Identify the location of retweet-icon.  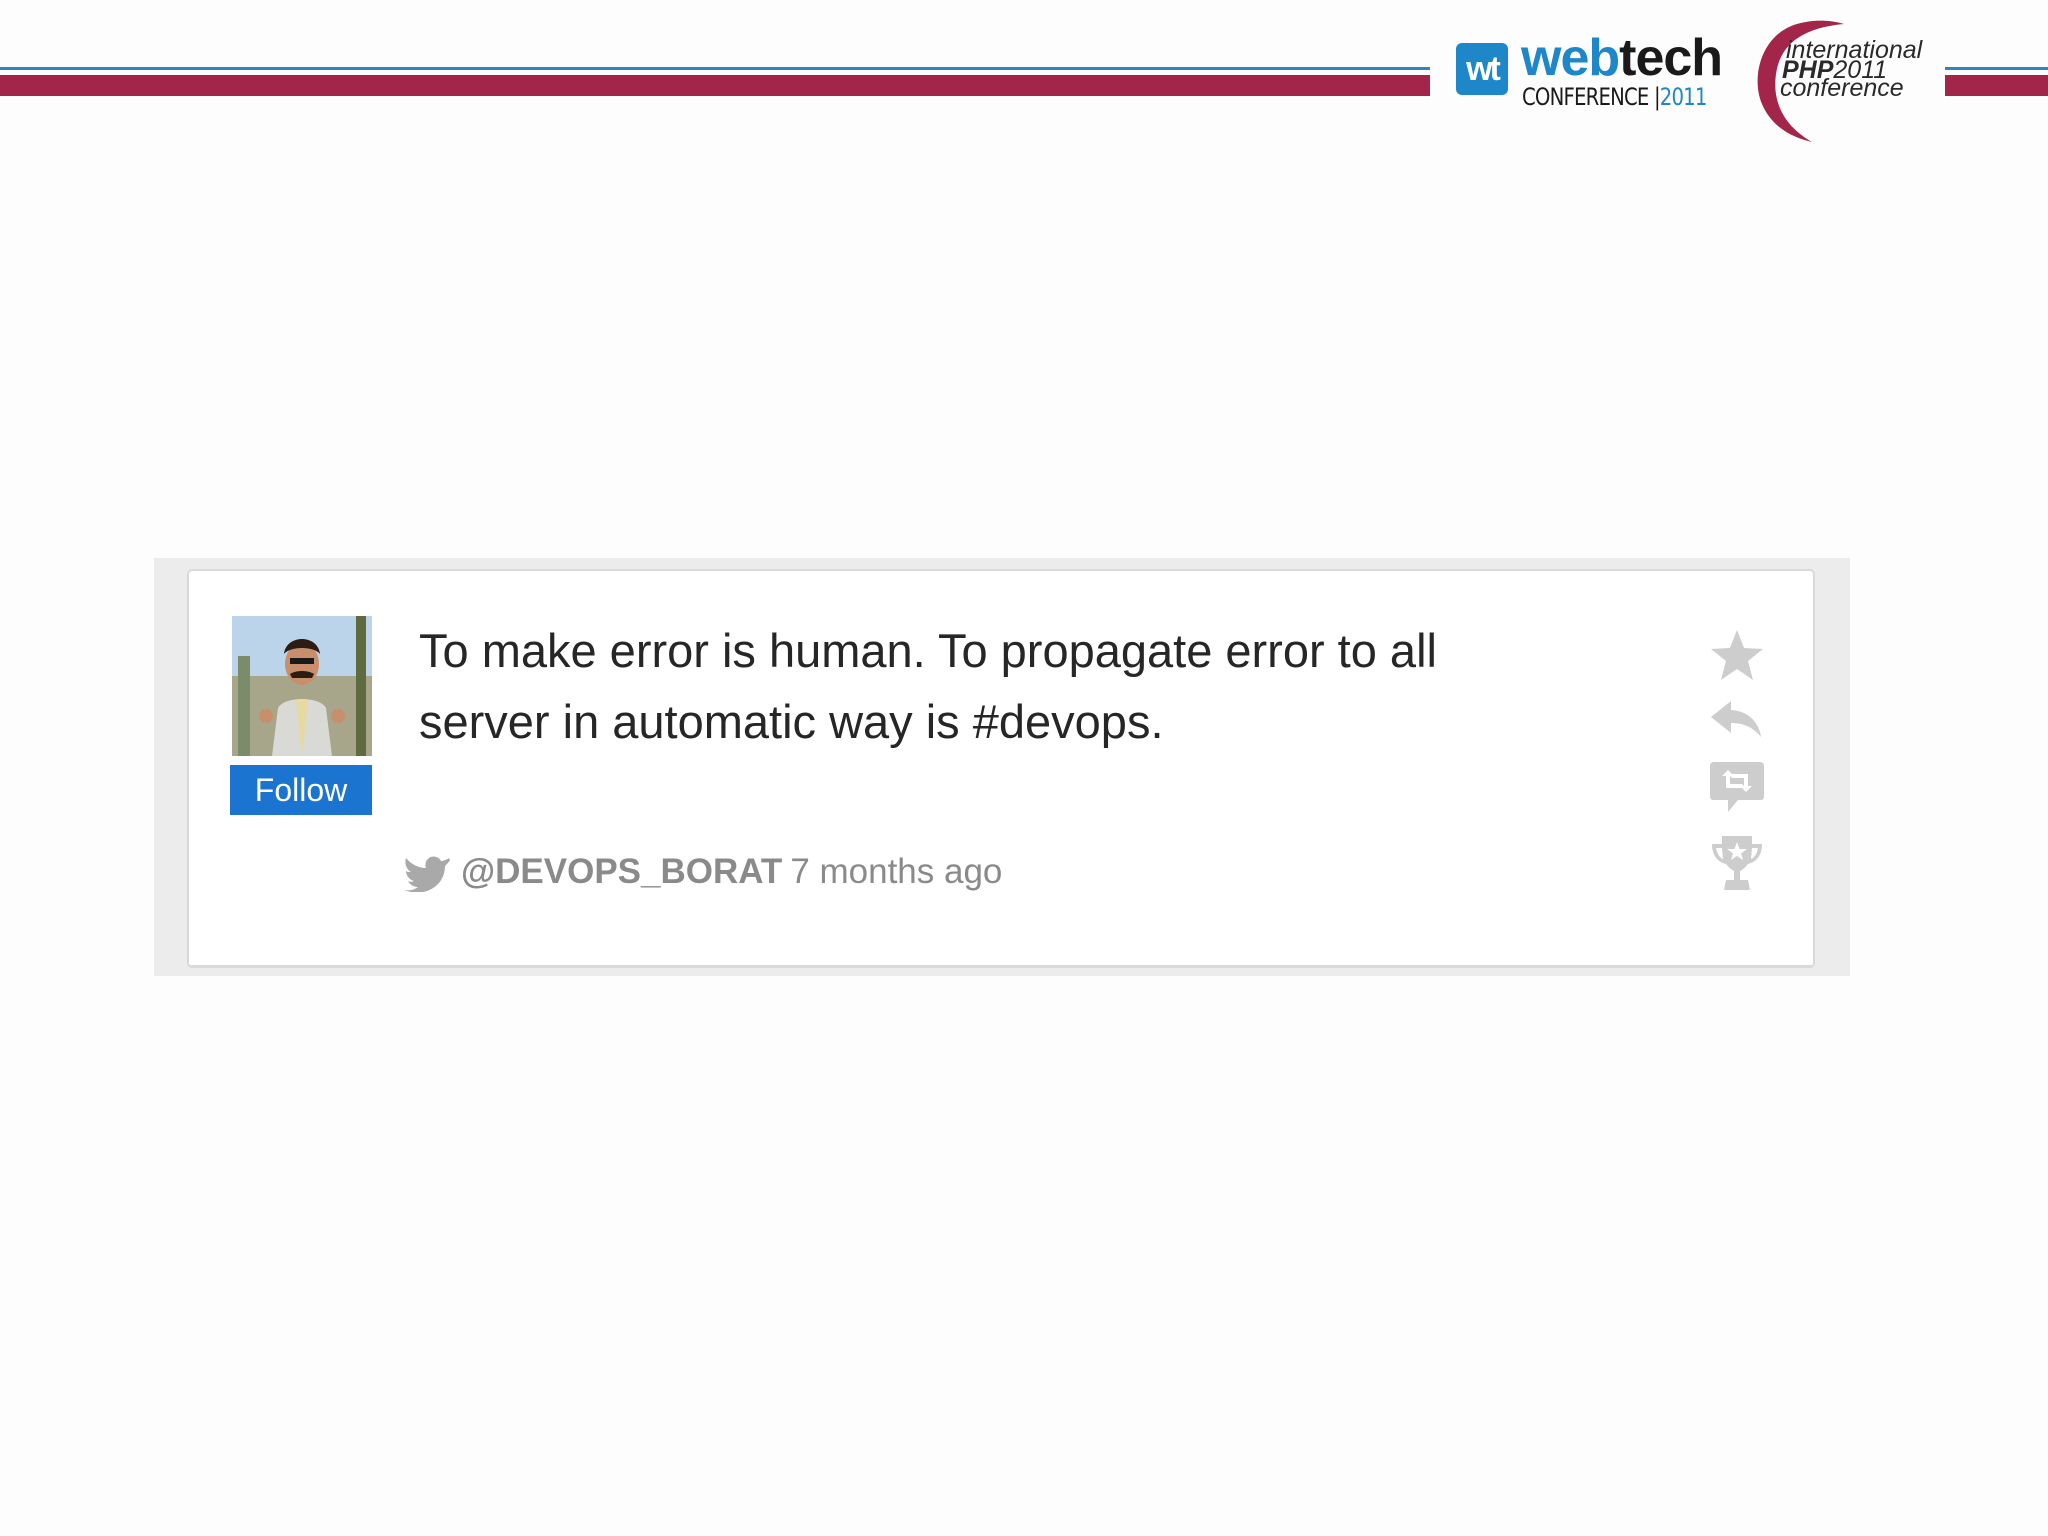
(1737, 787).